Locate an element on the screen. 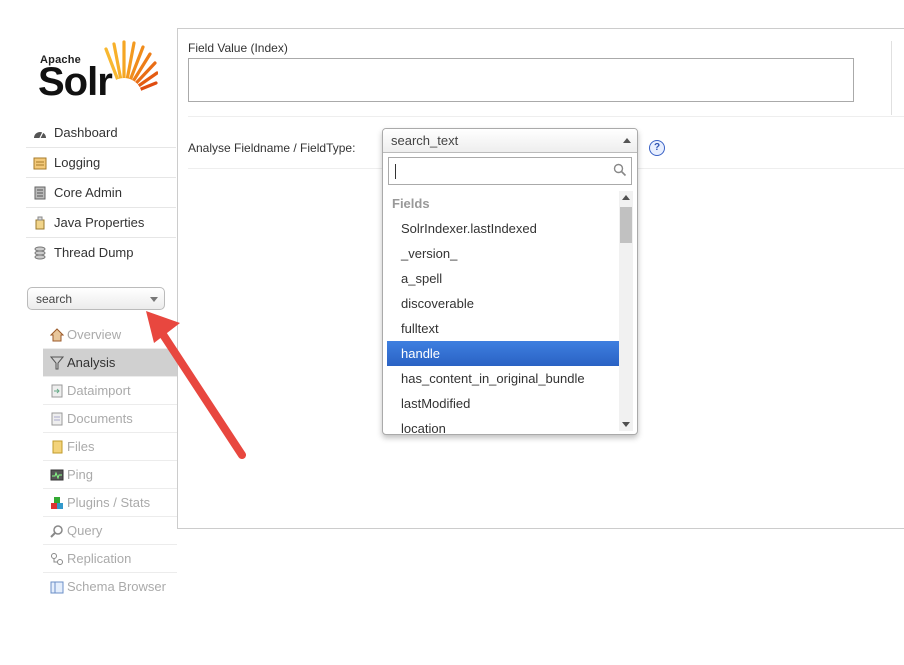  core-item-label: Query is located at coordinates (85, 530).